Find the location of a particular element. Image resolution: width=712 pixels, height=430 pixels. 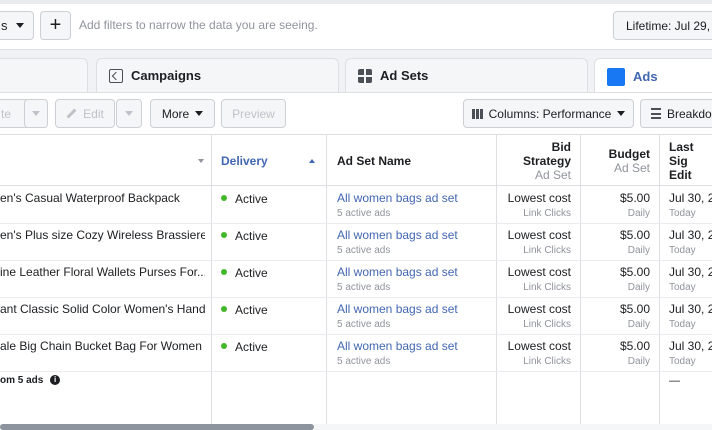

date-range-button: Lifetime: Jul 29, 2 is located at coordinates (662, 25).